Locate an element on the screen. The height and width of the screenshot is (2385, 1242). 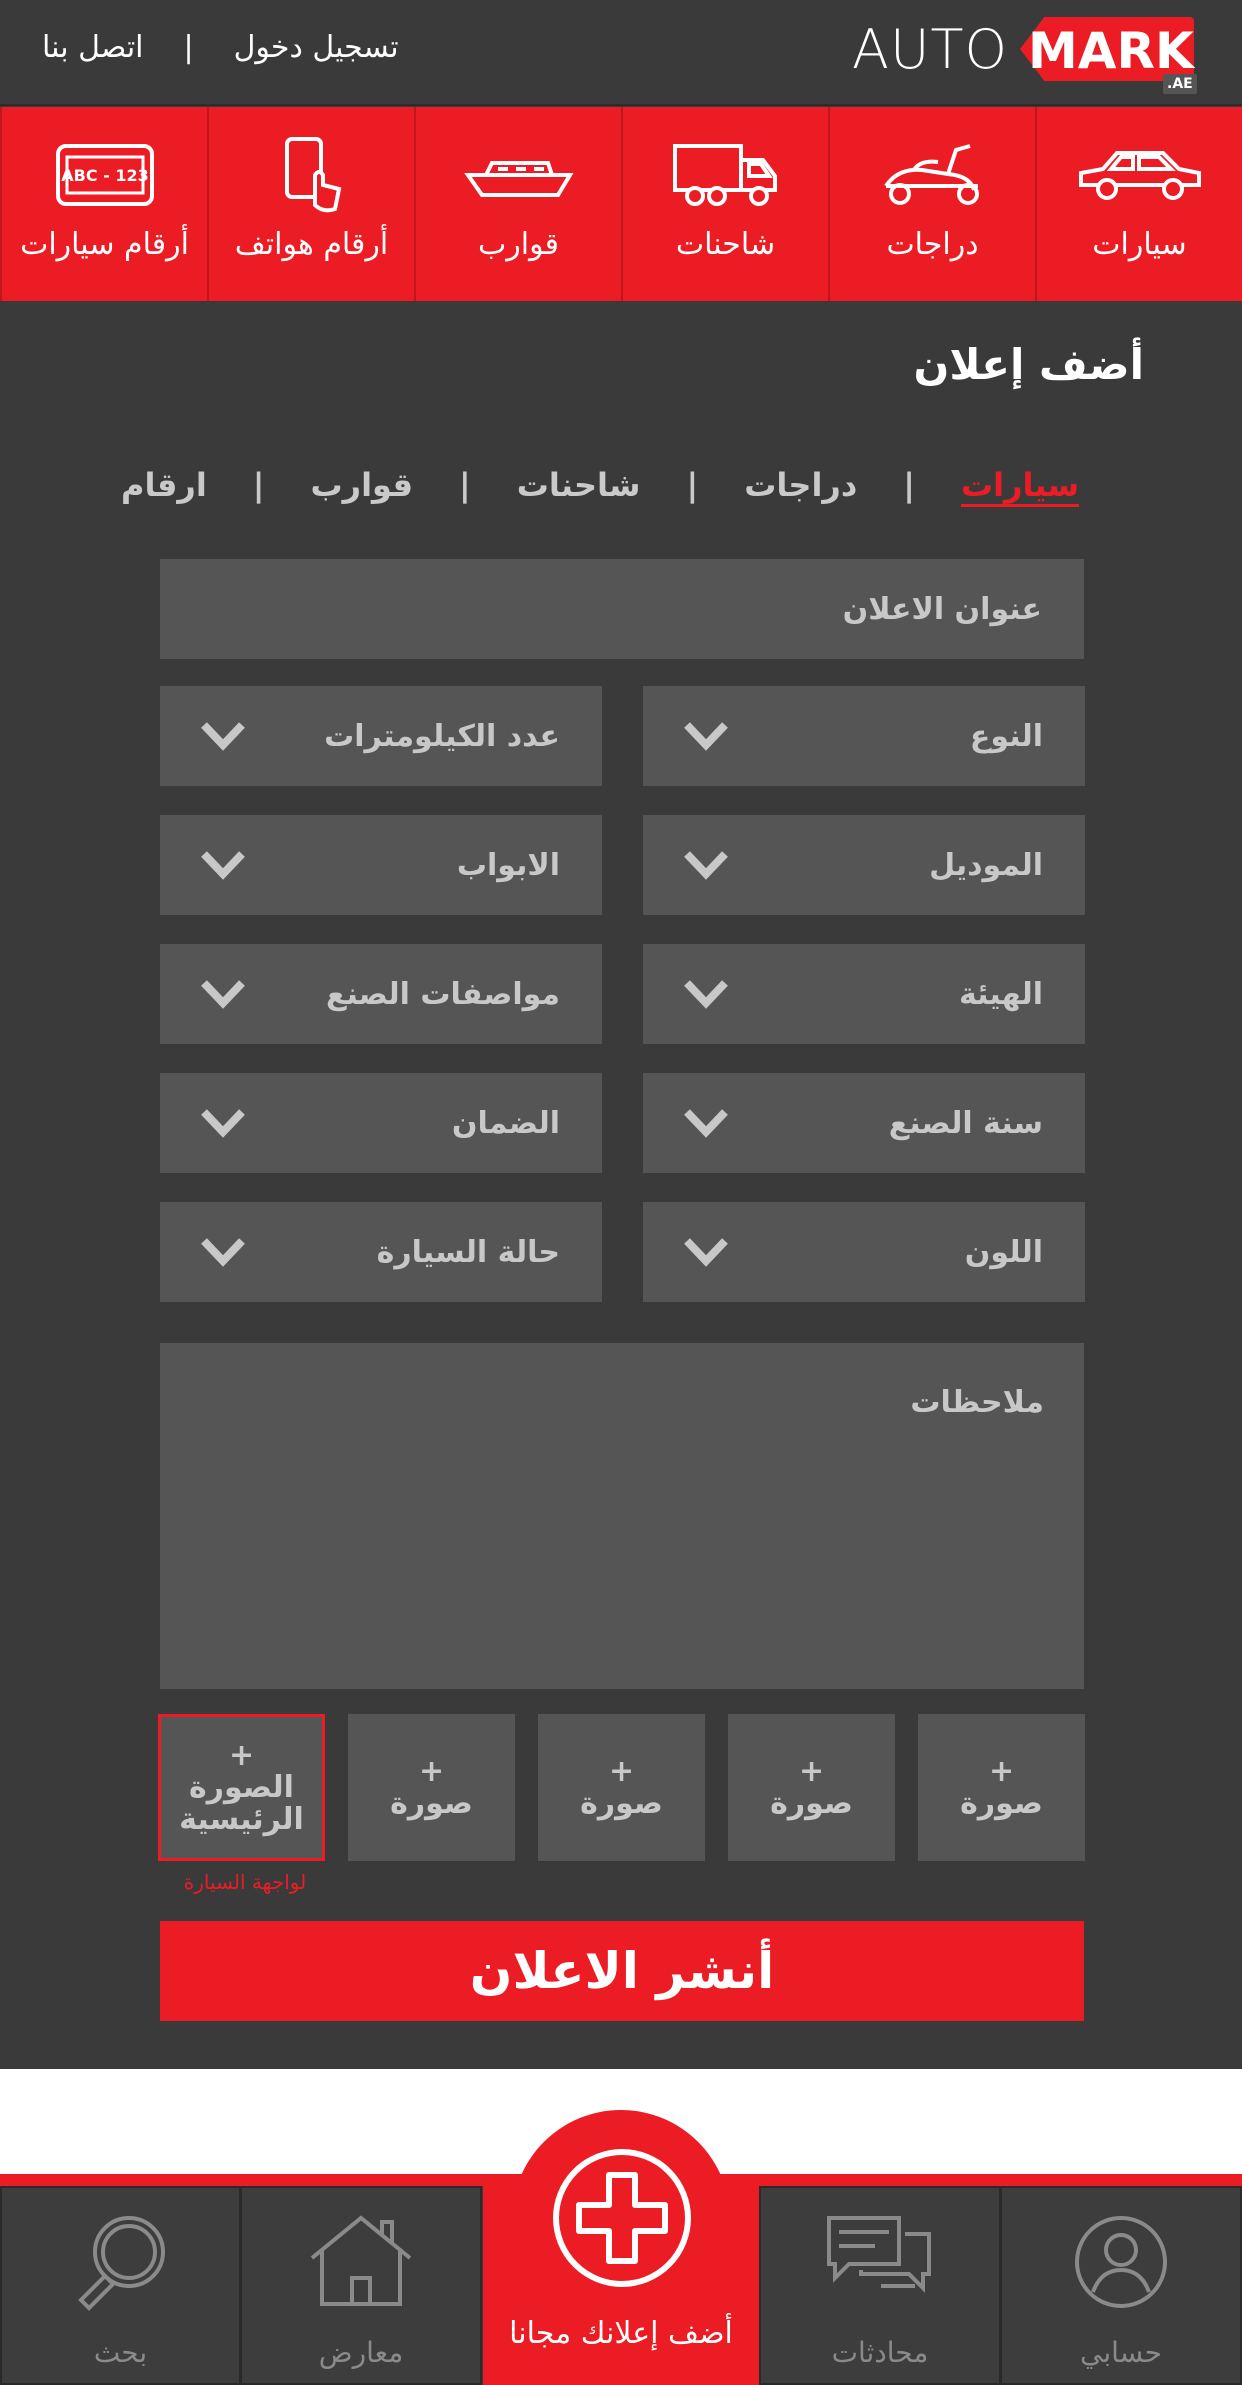
type-tabs: سيارات | دراجات | شاحنات | قوارب | ارقام is located at coordinates (600, 485).